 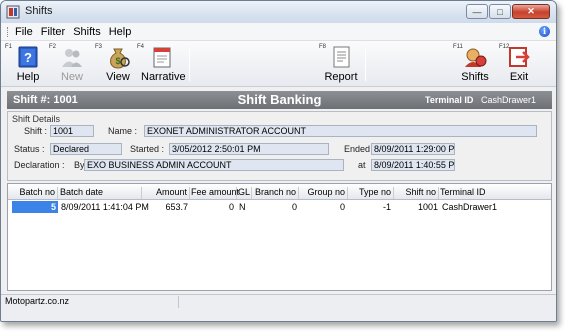 I want to click on ended-label: Ended, so click(x=357, y=149).